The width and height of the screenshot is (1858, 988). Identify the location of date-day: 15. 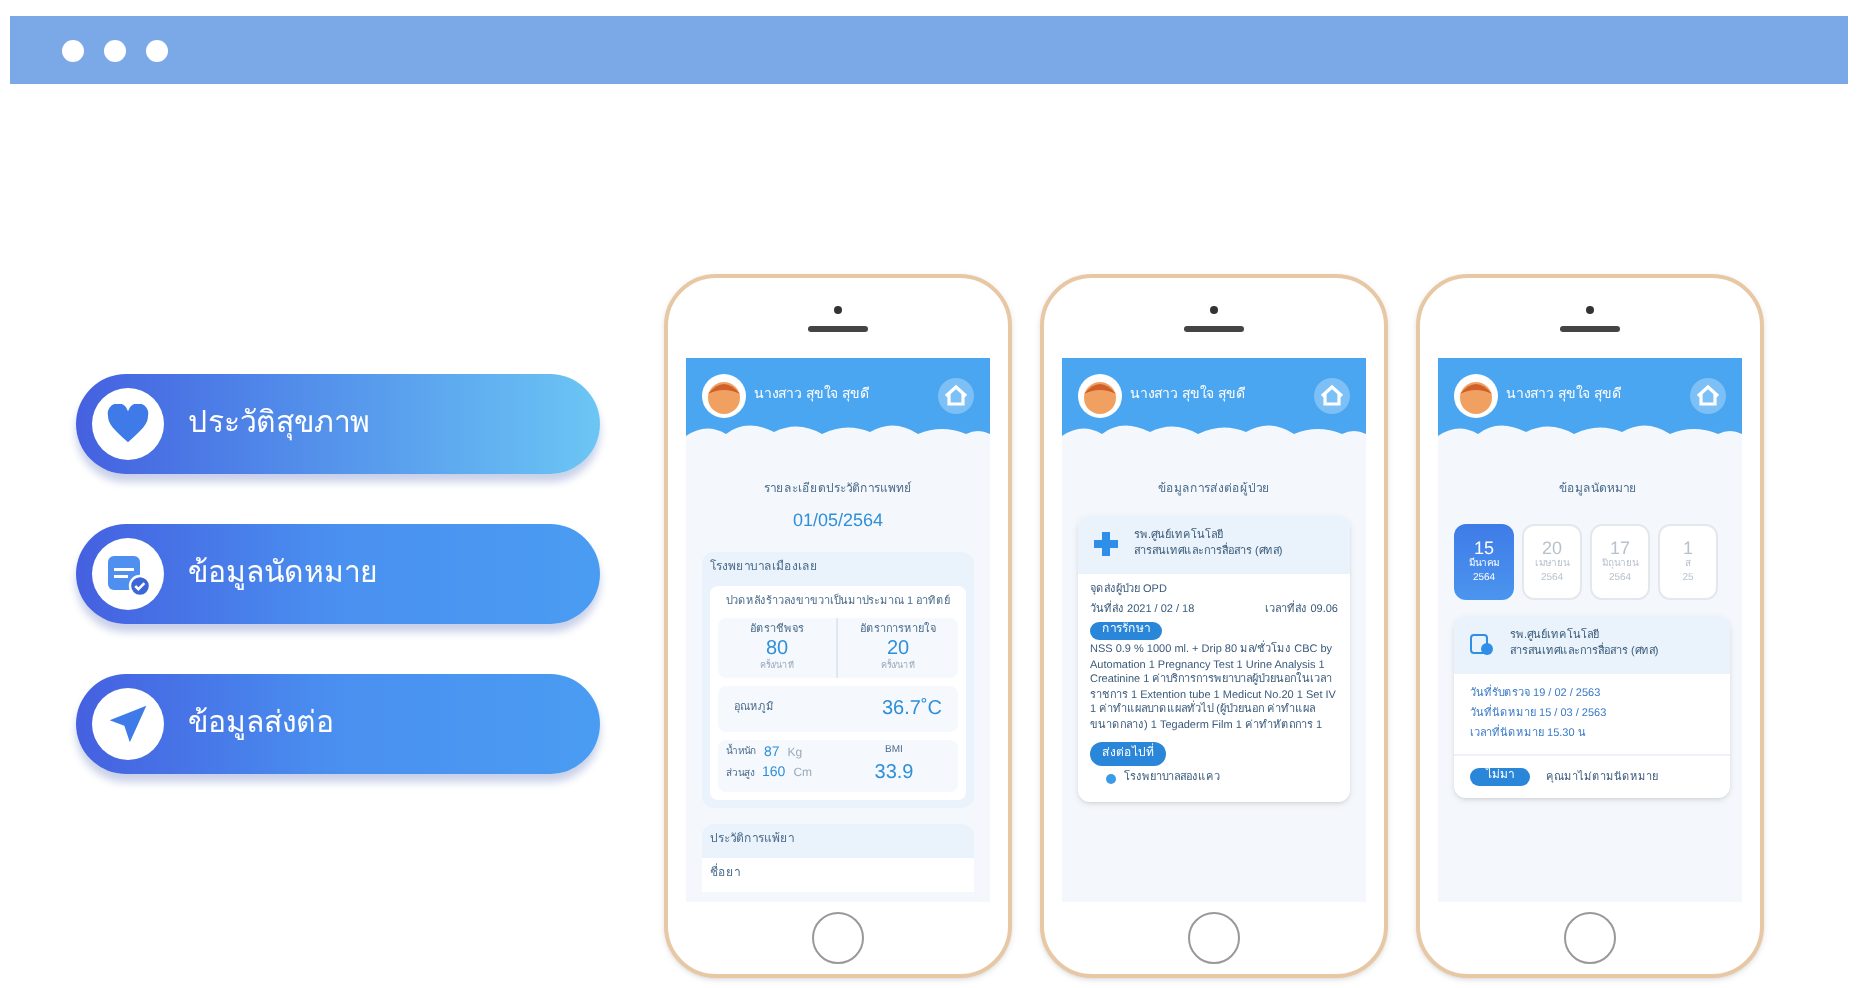
(1483, 547).